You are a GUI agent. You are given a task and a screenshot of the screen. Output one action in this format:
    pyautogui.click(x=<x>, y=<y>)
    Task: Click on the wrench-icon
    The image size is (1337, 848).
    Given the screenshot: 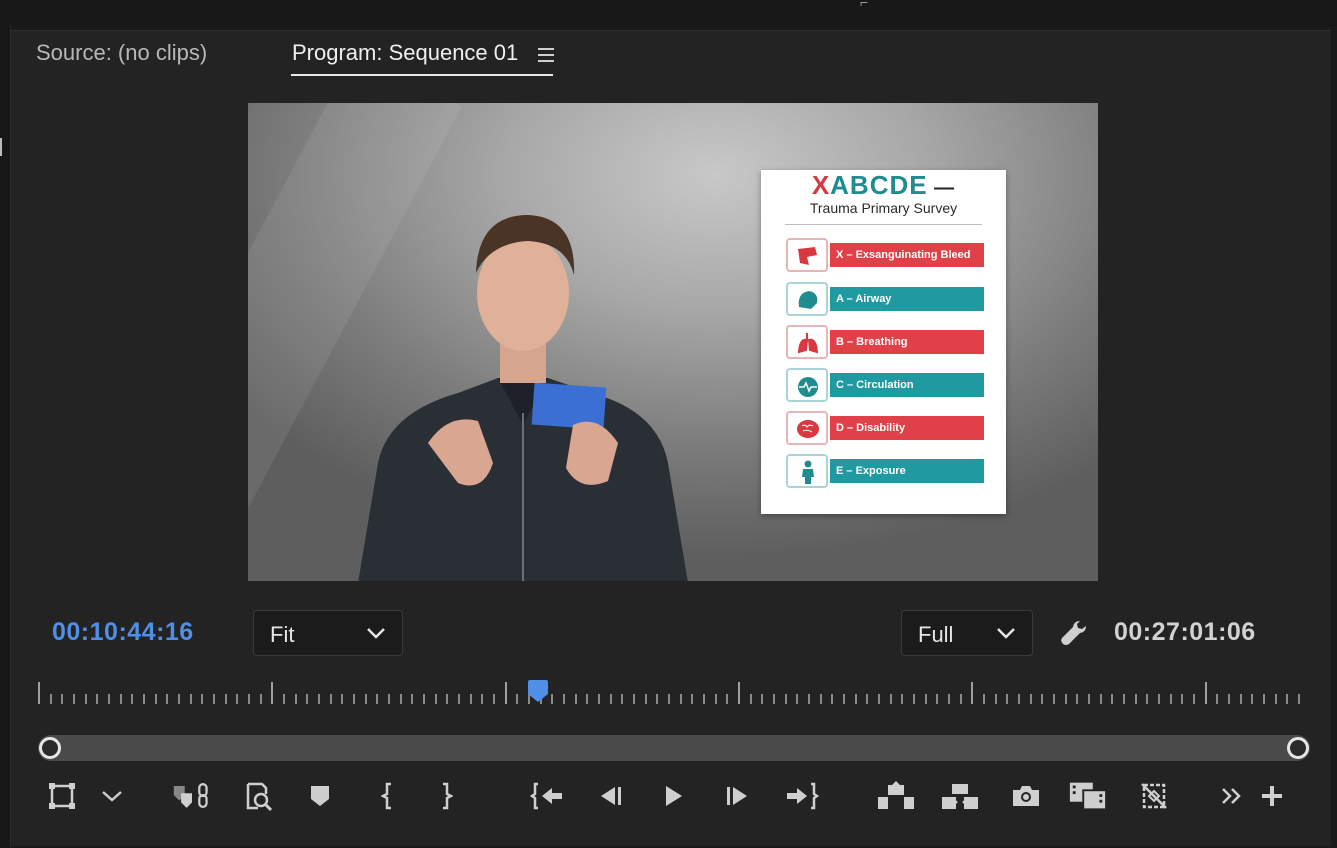 What is the action you would take?
    pyautogui.click(x=1074, y=633)
    